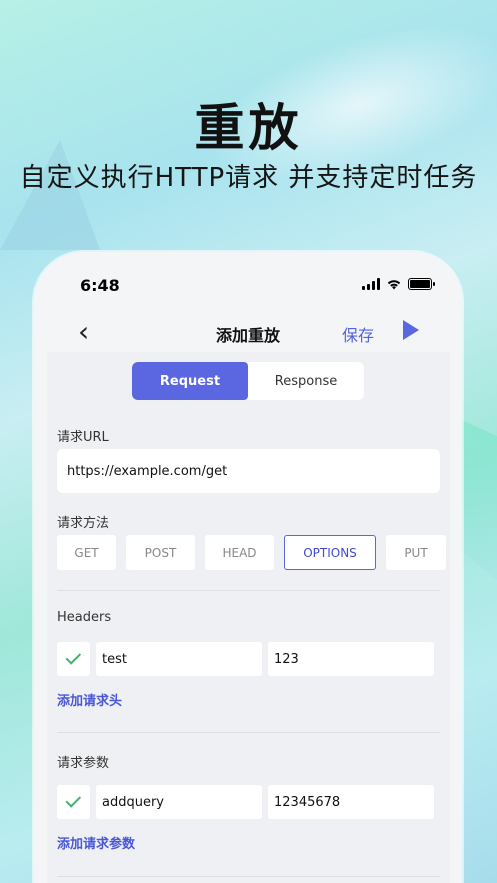 The height and width of the screenshot is (883, 497). I want to click on method-selector: GET POST HEAD OPTIONS PUT, so click(251, 552).